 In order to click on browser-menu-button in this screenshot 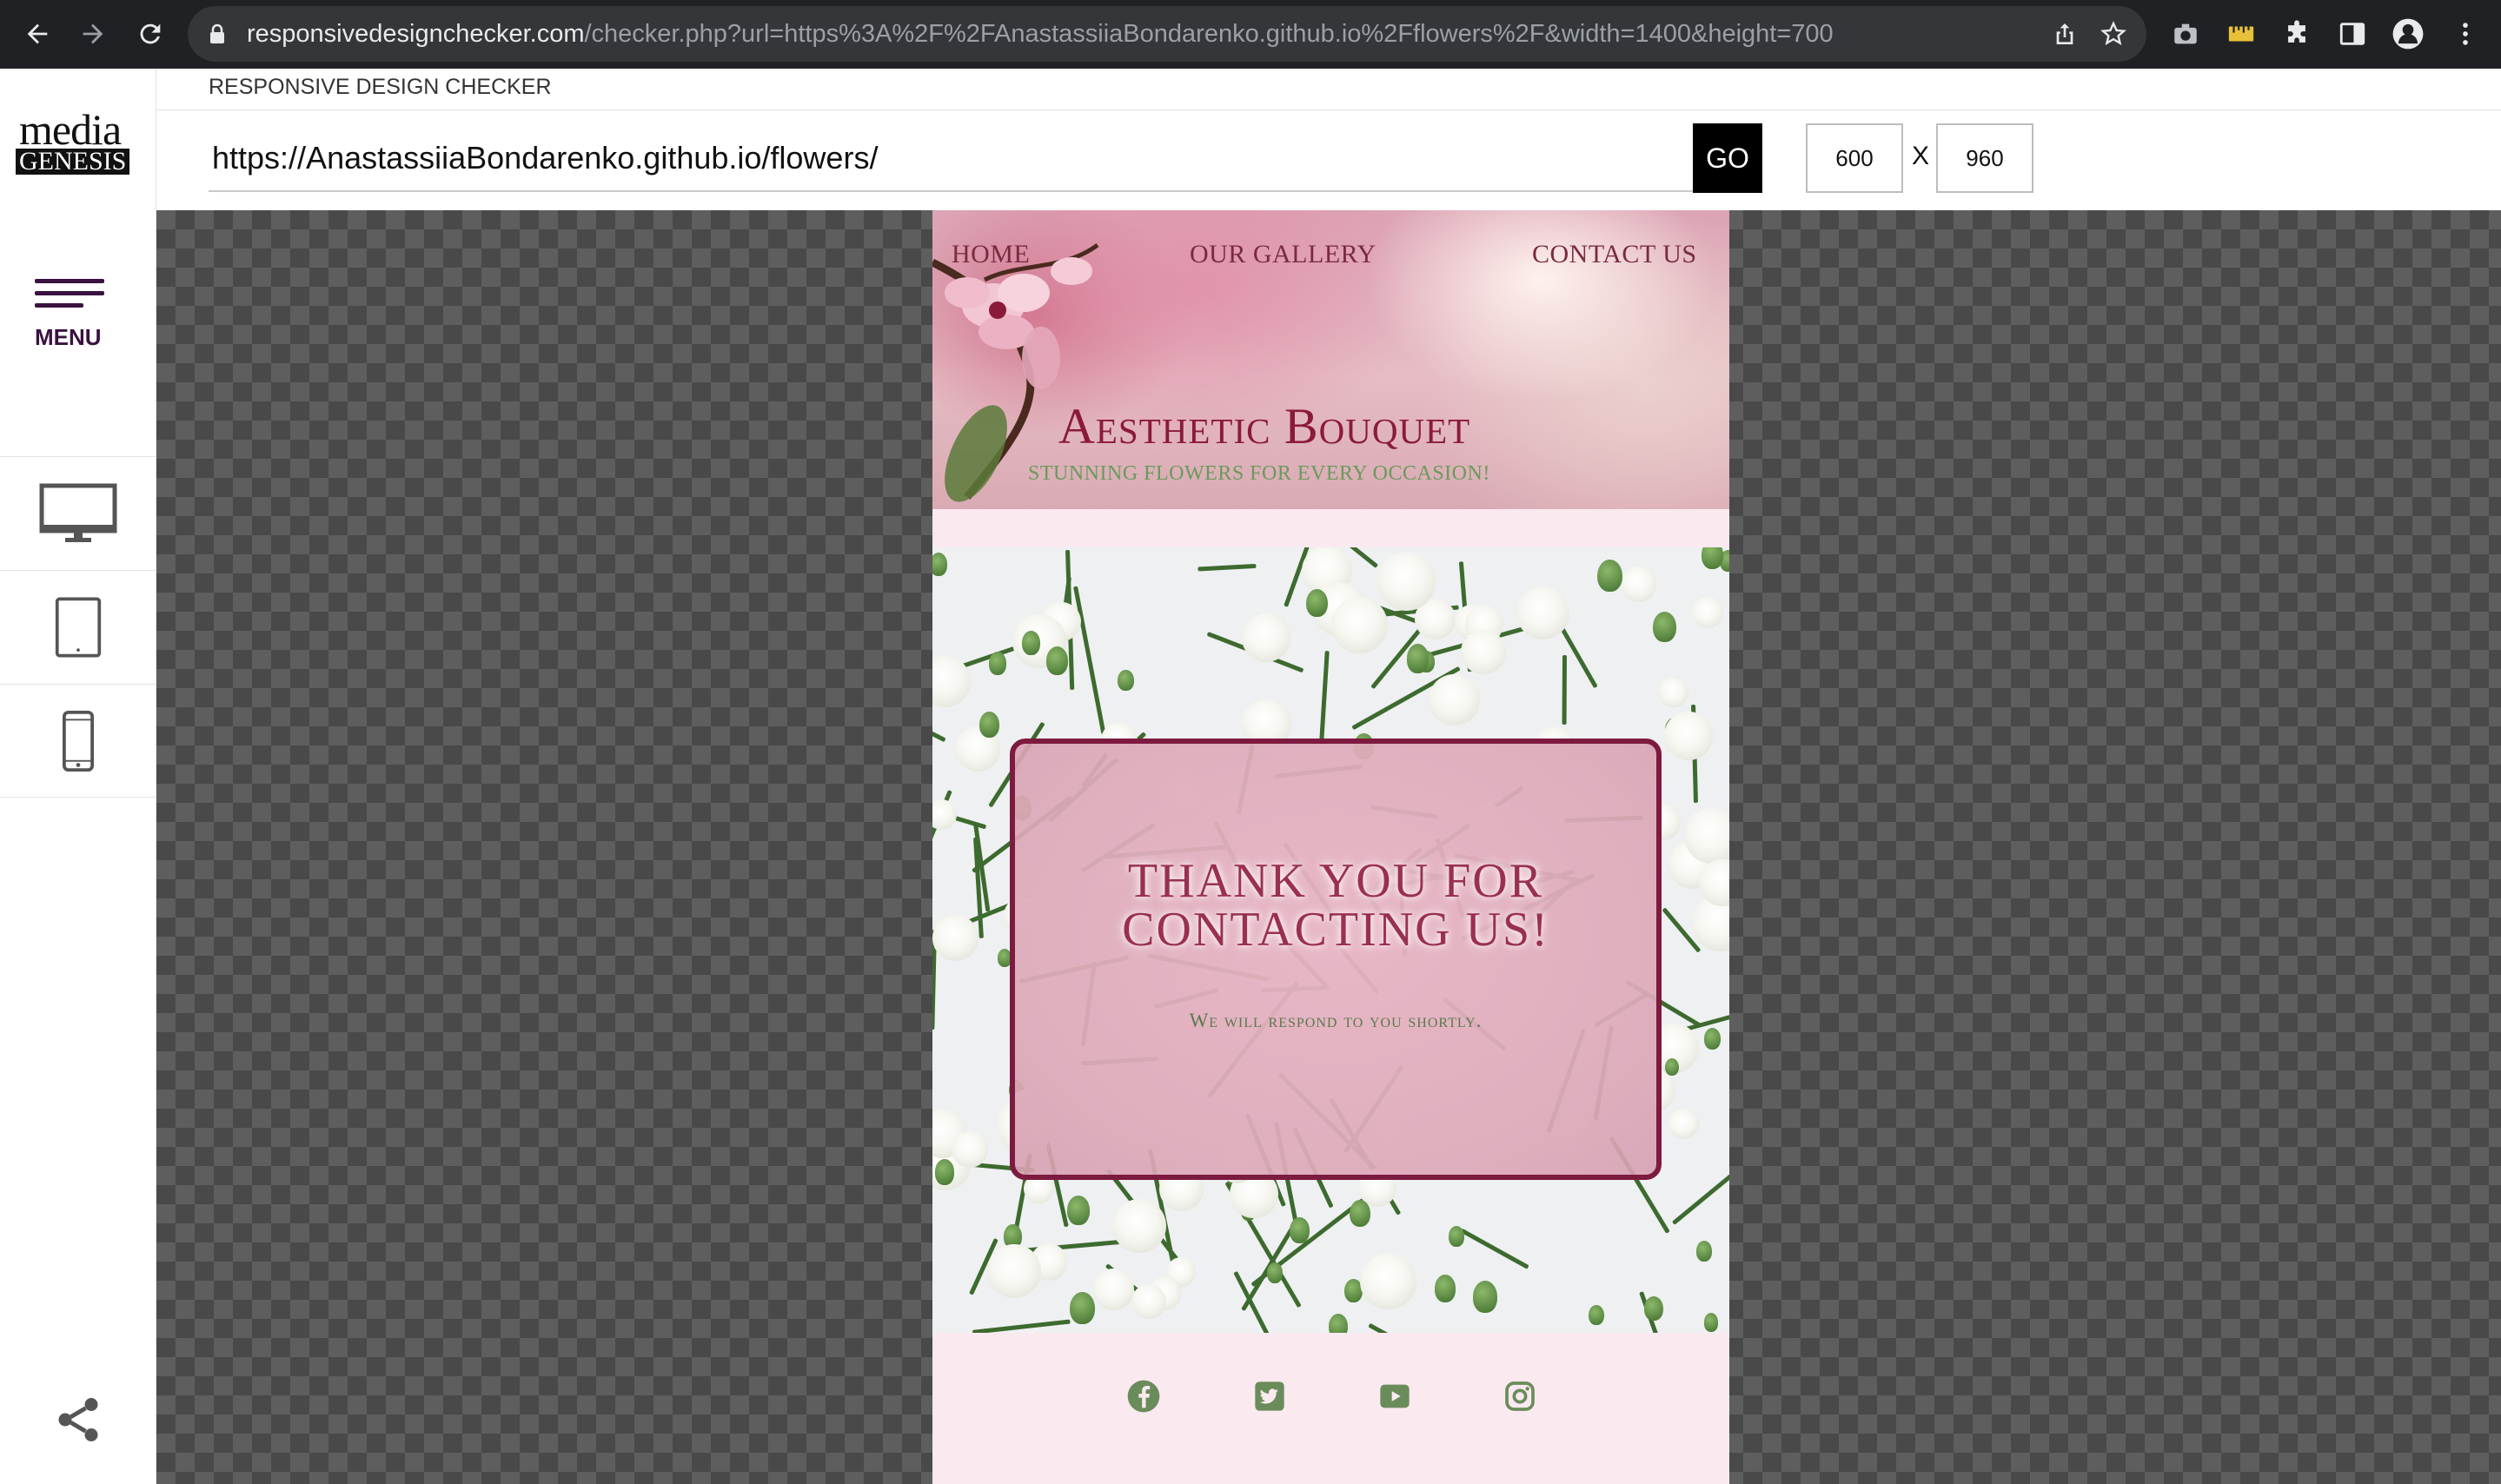, I will do `click(2465, 33)`.